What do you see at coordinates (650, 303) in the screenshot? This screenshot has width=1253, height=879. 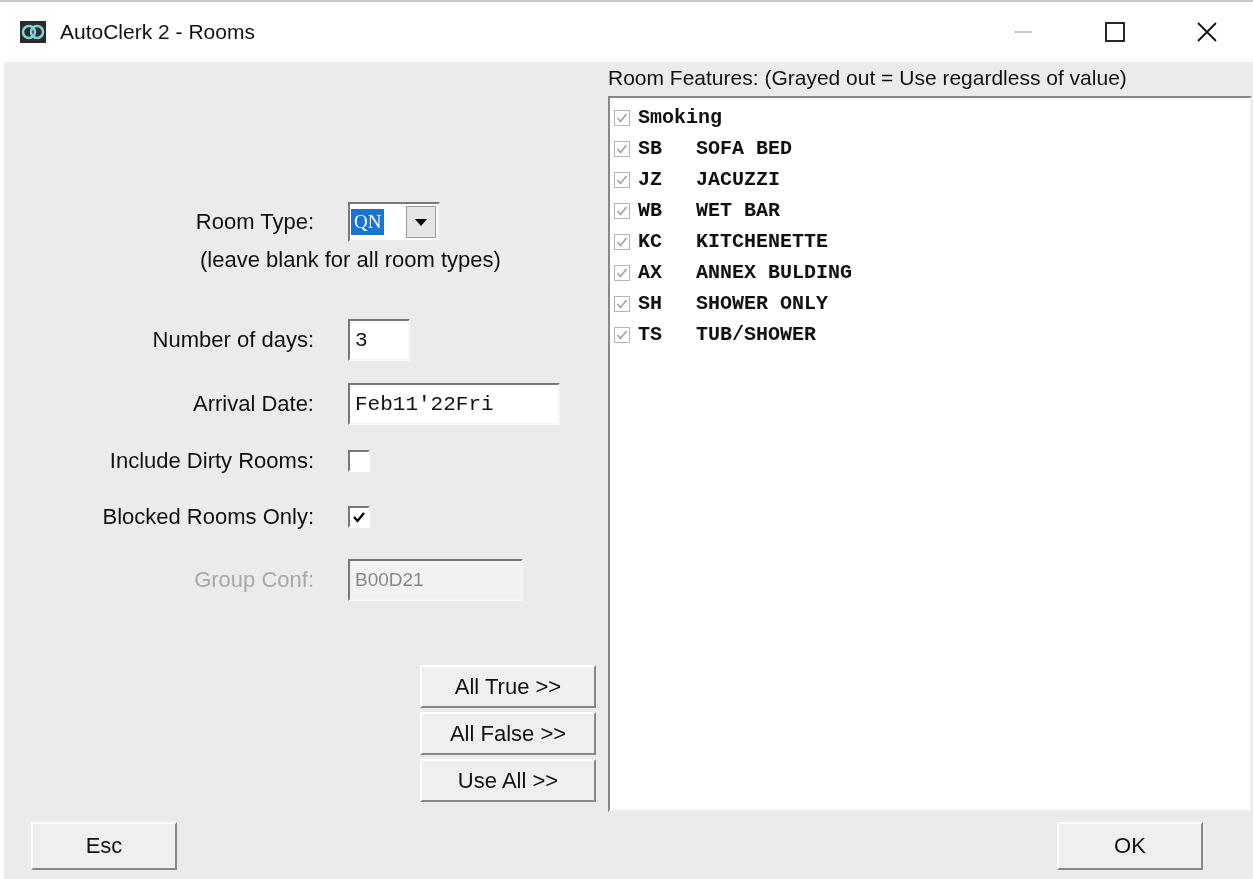 I see `feature-code: SH` at bounding box center [650, 303].